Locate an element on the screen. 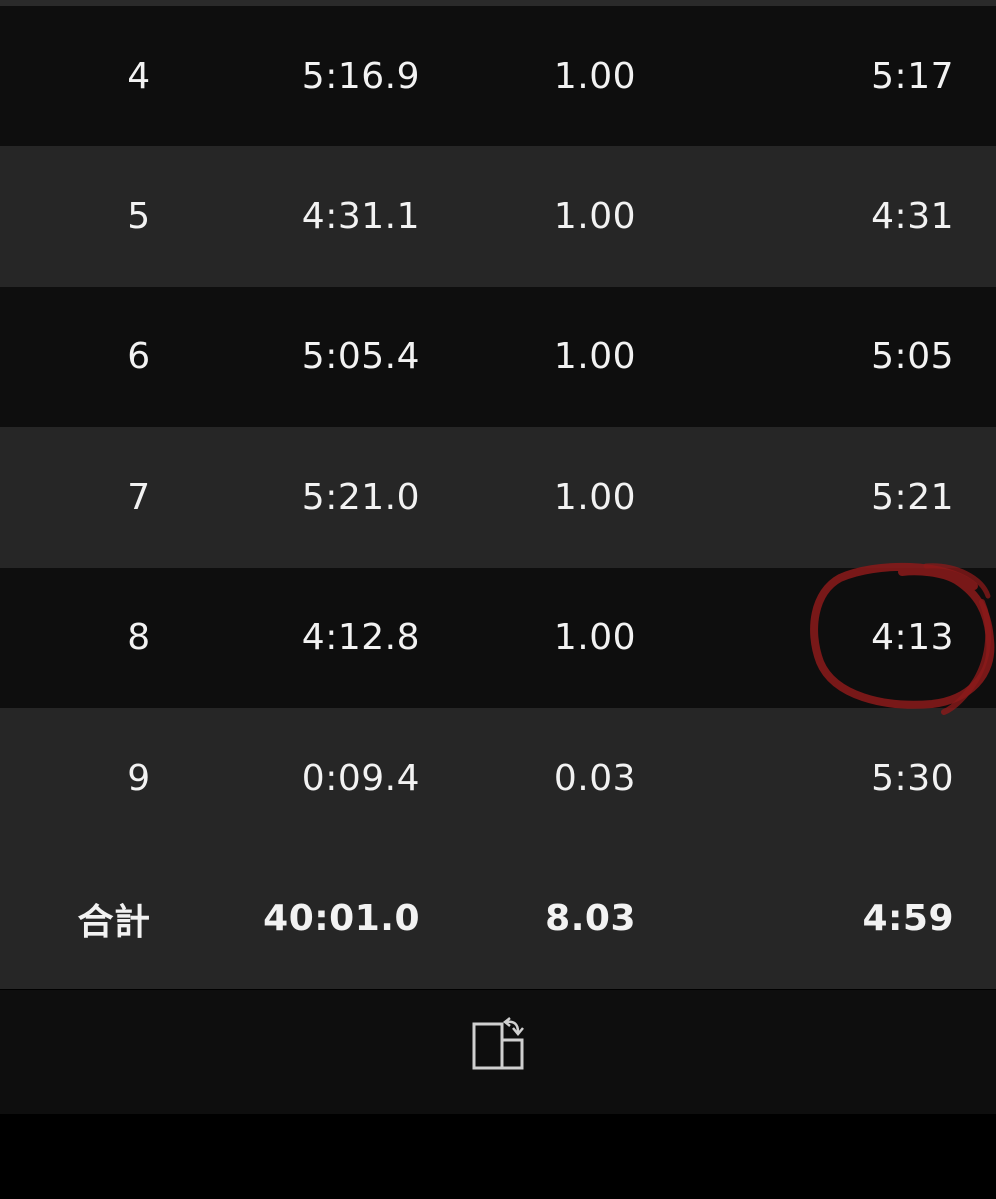  table-row: 5 4:31.1 1.00 4:31 is located at coordinates (498, 216).